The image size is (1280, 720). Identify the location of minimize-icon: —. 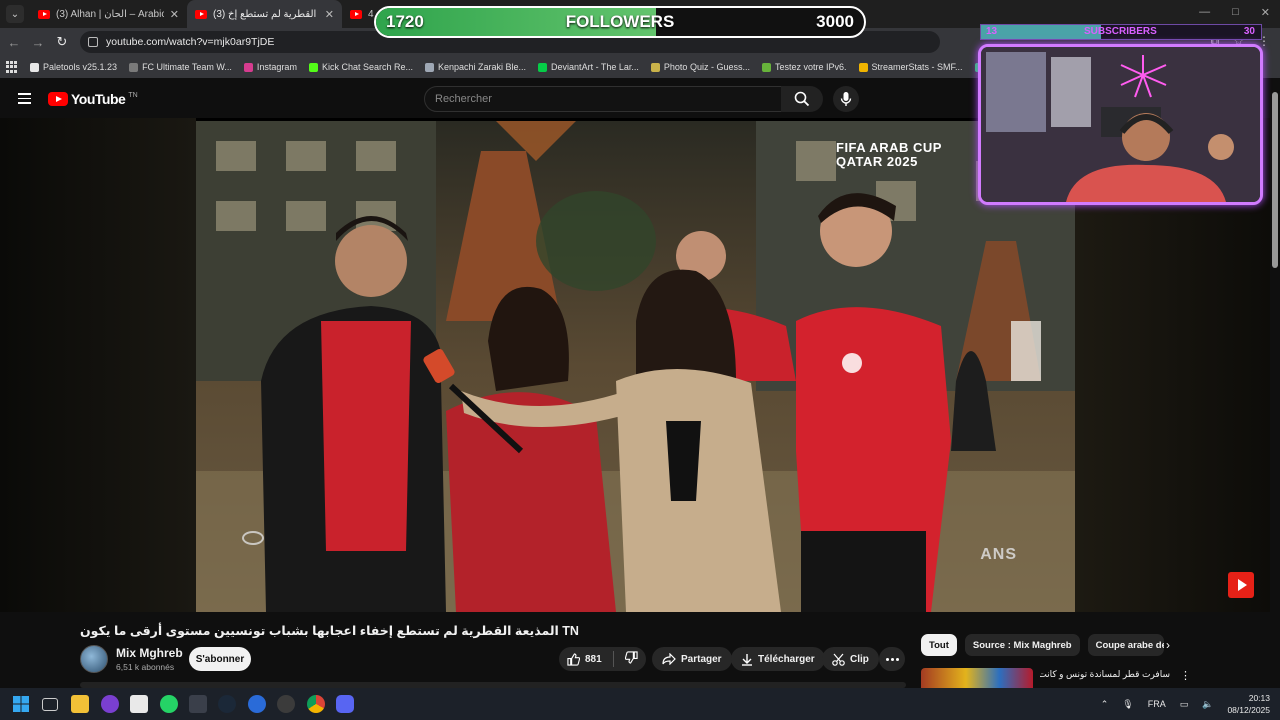
(1204, 12).